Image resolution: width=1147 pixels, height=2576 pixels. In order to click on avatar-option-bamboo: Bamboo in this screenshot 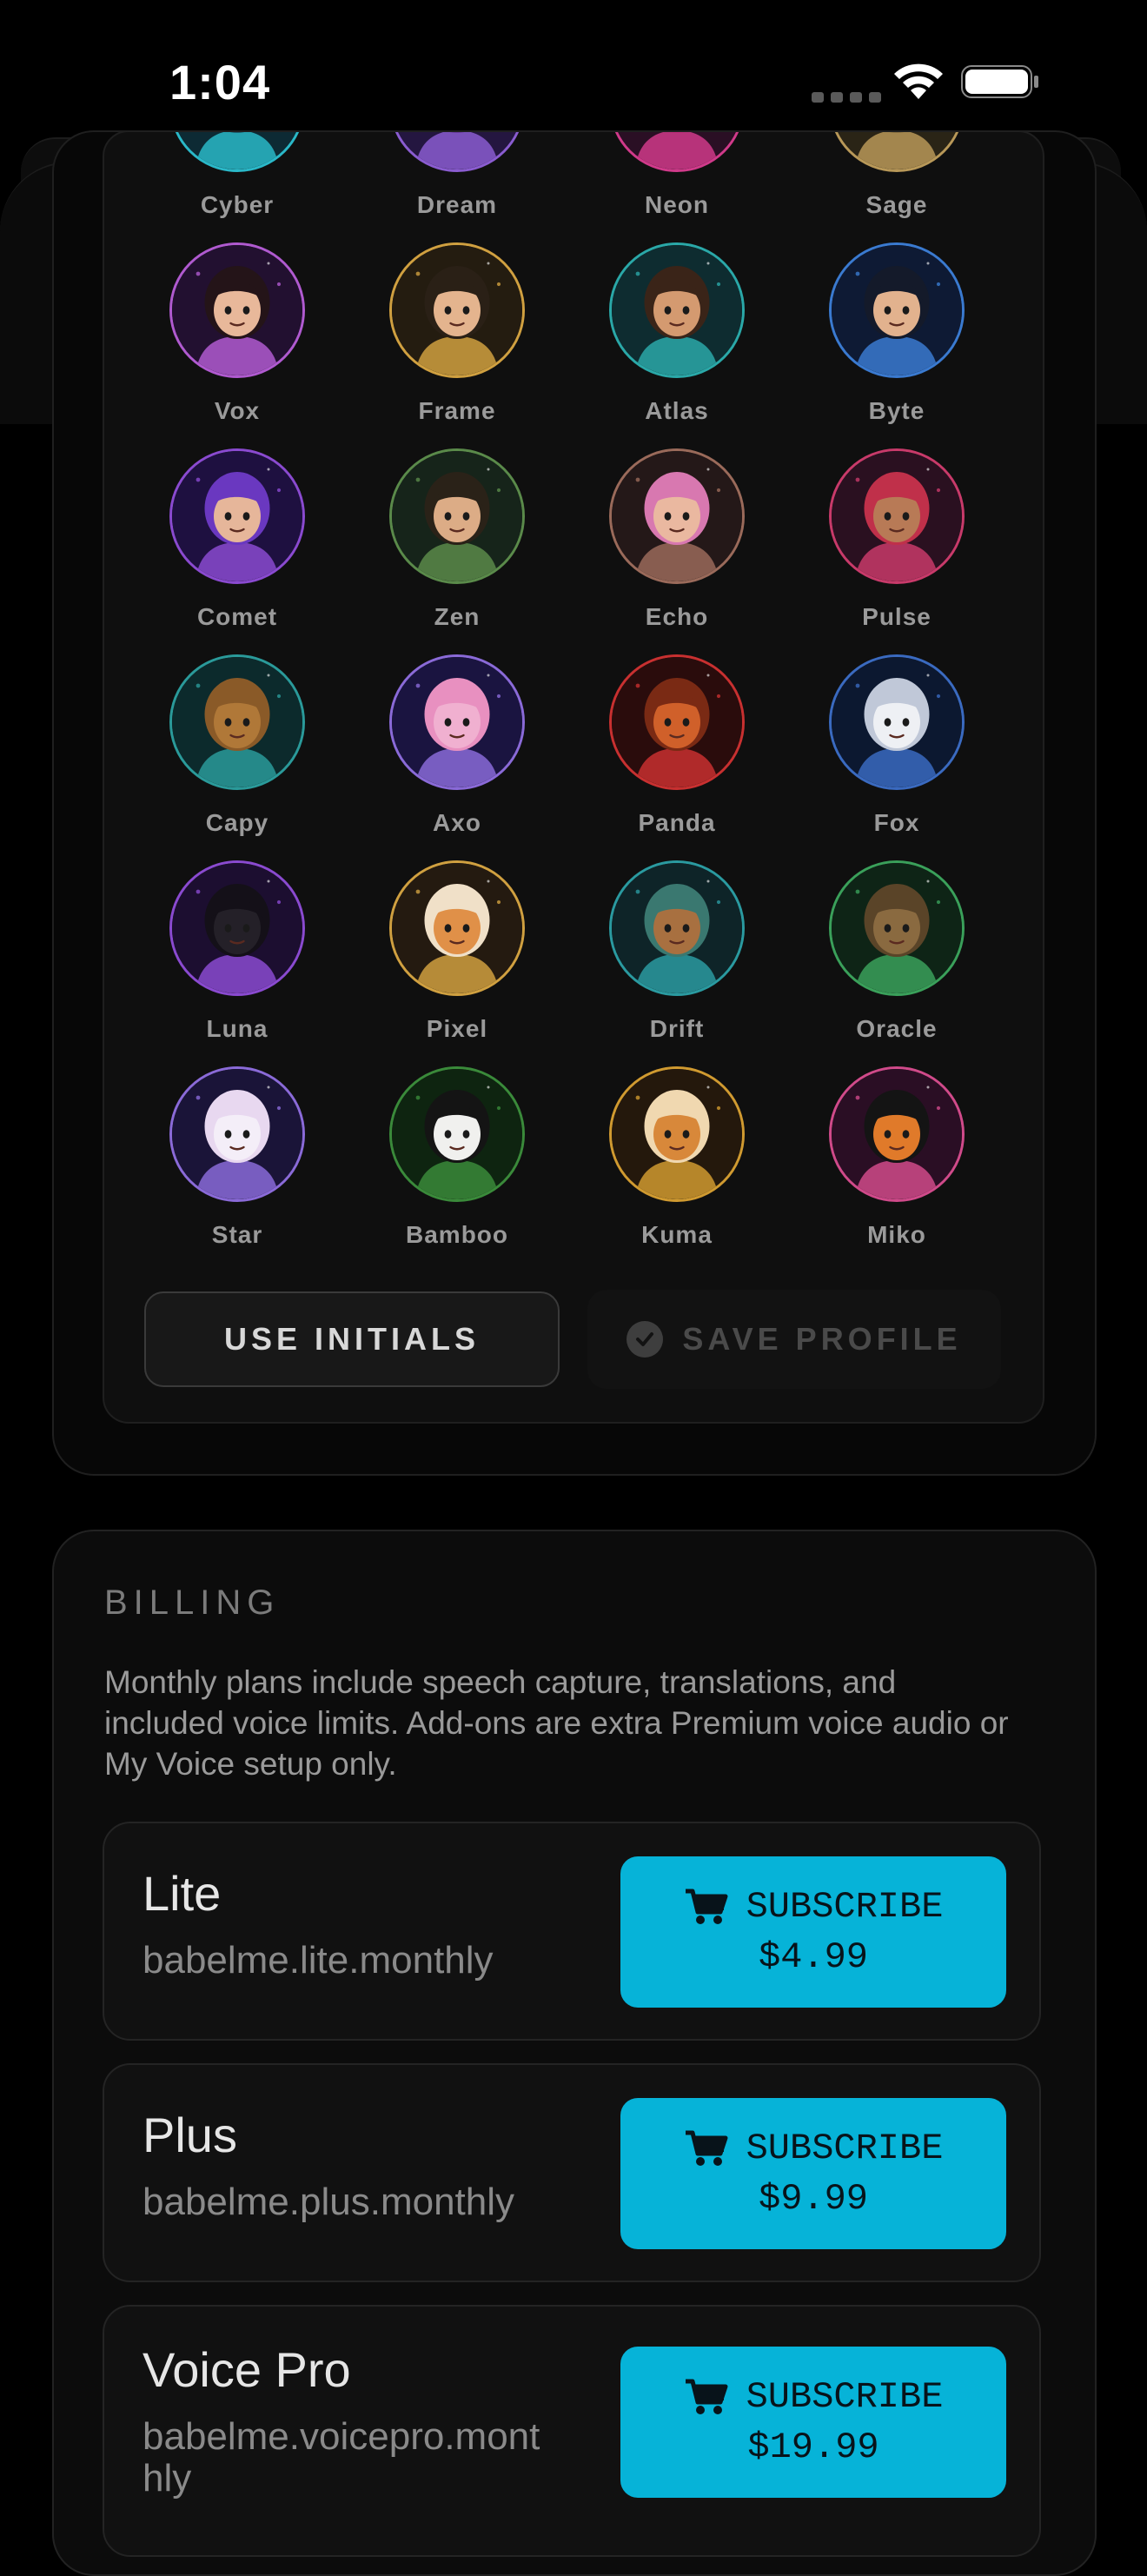, I will do `click(457, 1168)`.